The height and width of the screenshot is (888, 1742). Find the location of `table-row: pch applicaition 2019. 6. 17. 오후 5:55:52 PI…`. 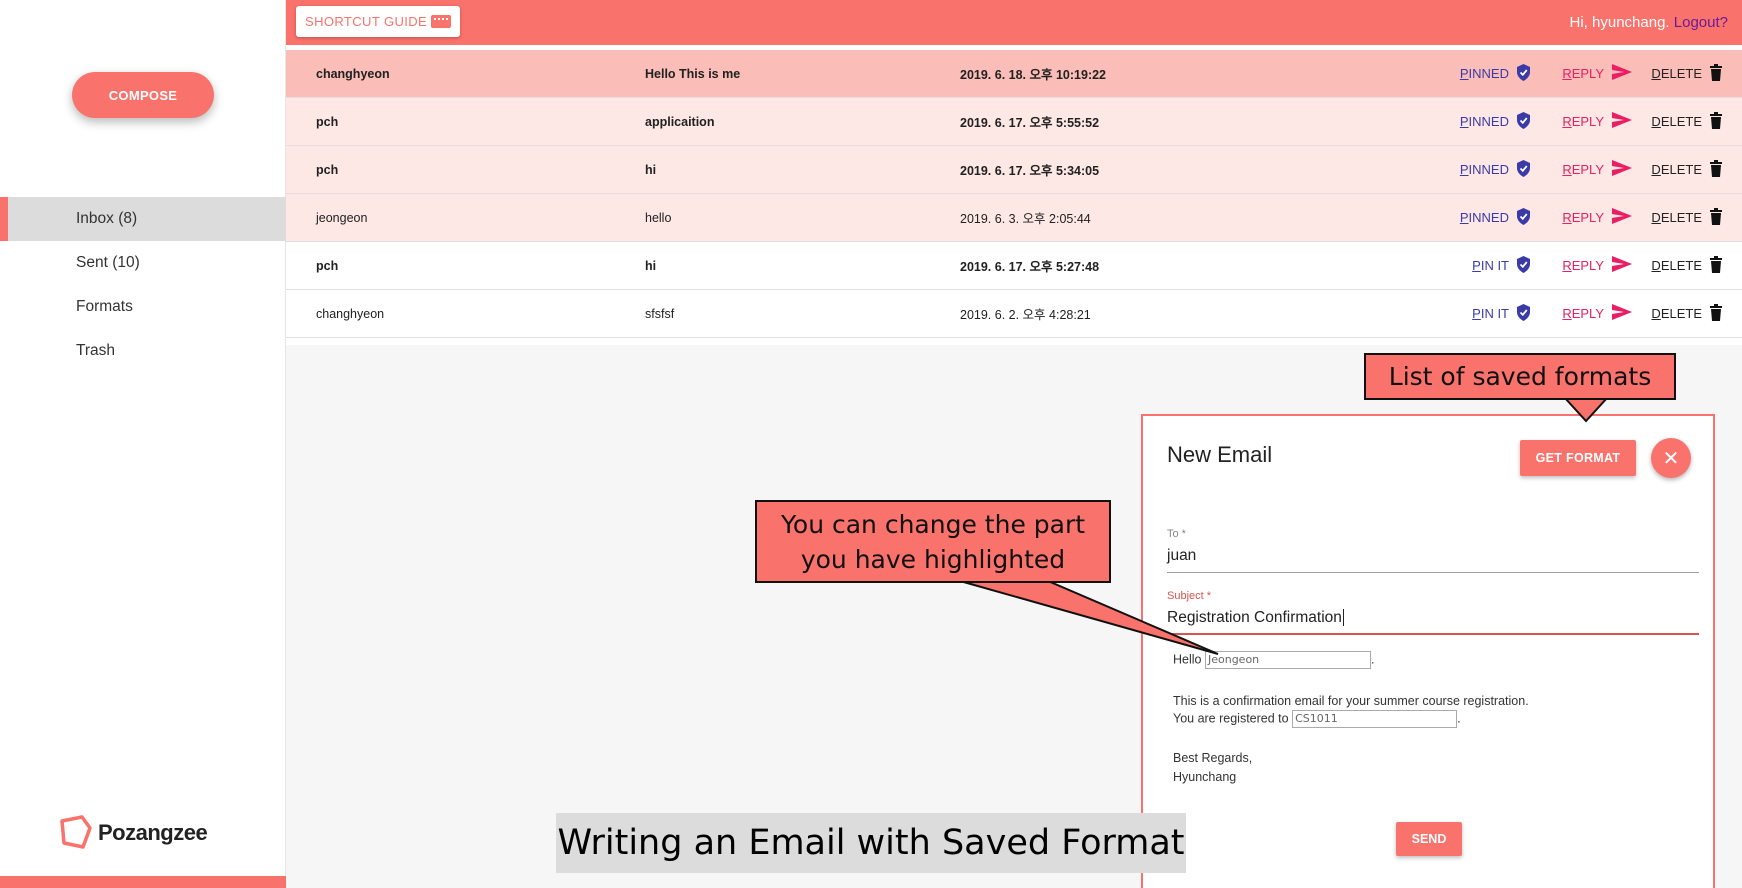

table-row: pch applicaition 2019. 6. 17. 오후 5:55:52 PI… is located at coordinates (1014, 122).